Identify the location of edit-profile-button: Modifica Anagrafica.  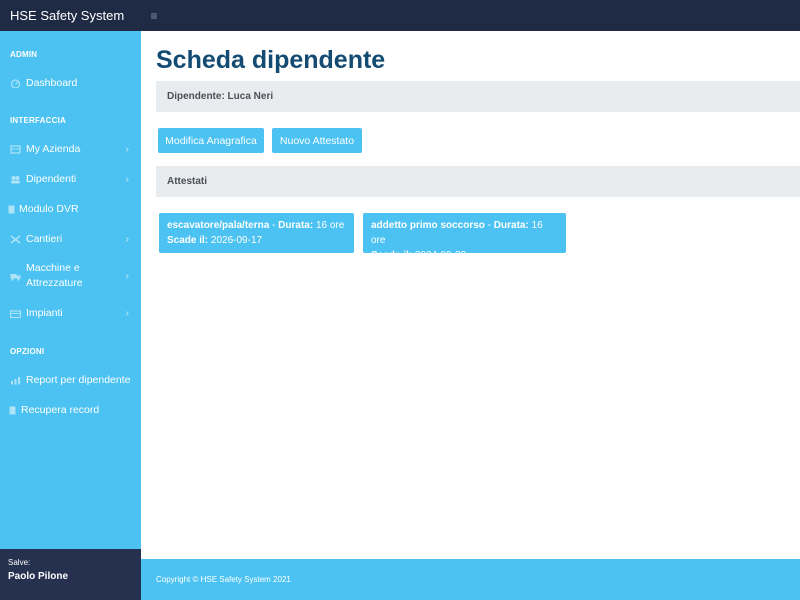
(211, 140).